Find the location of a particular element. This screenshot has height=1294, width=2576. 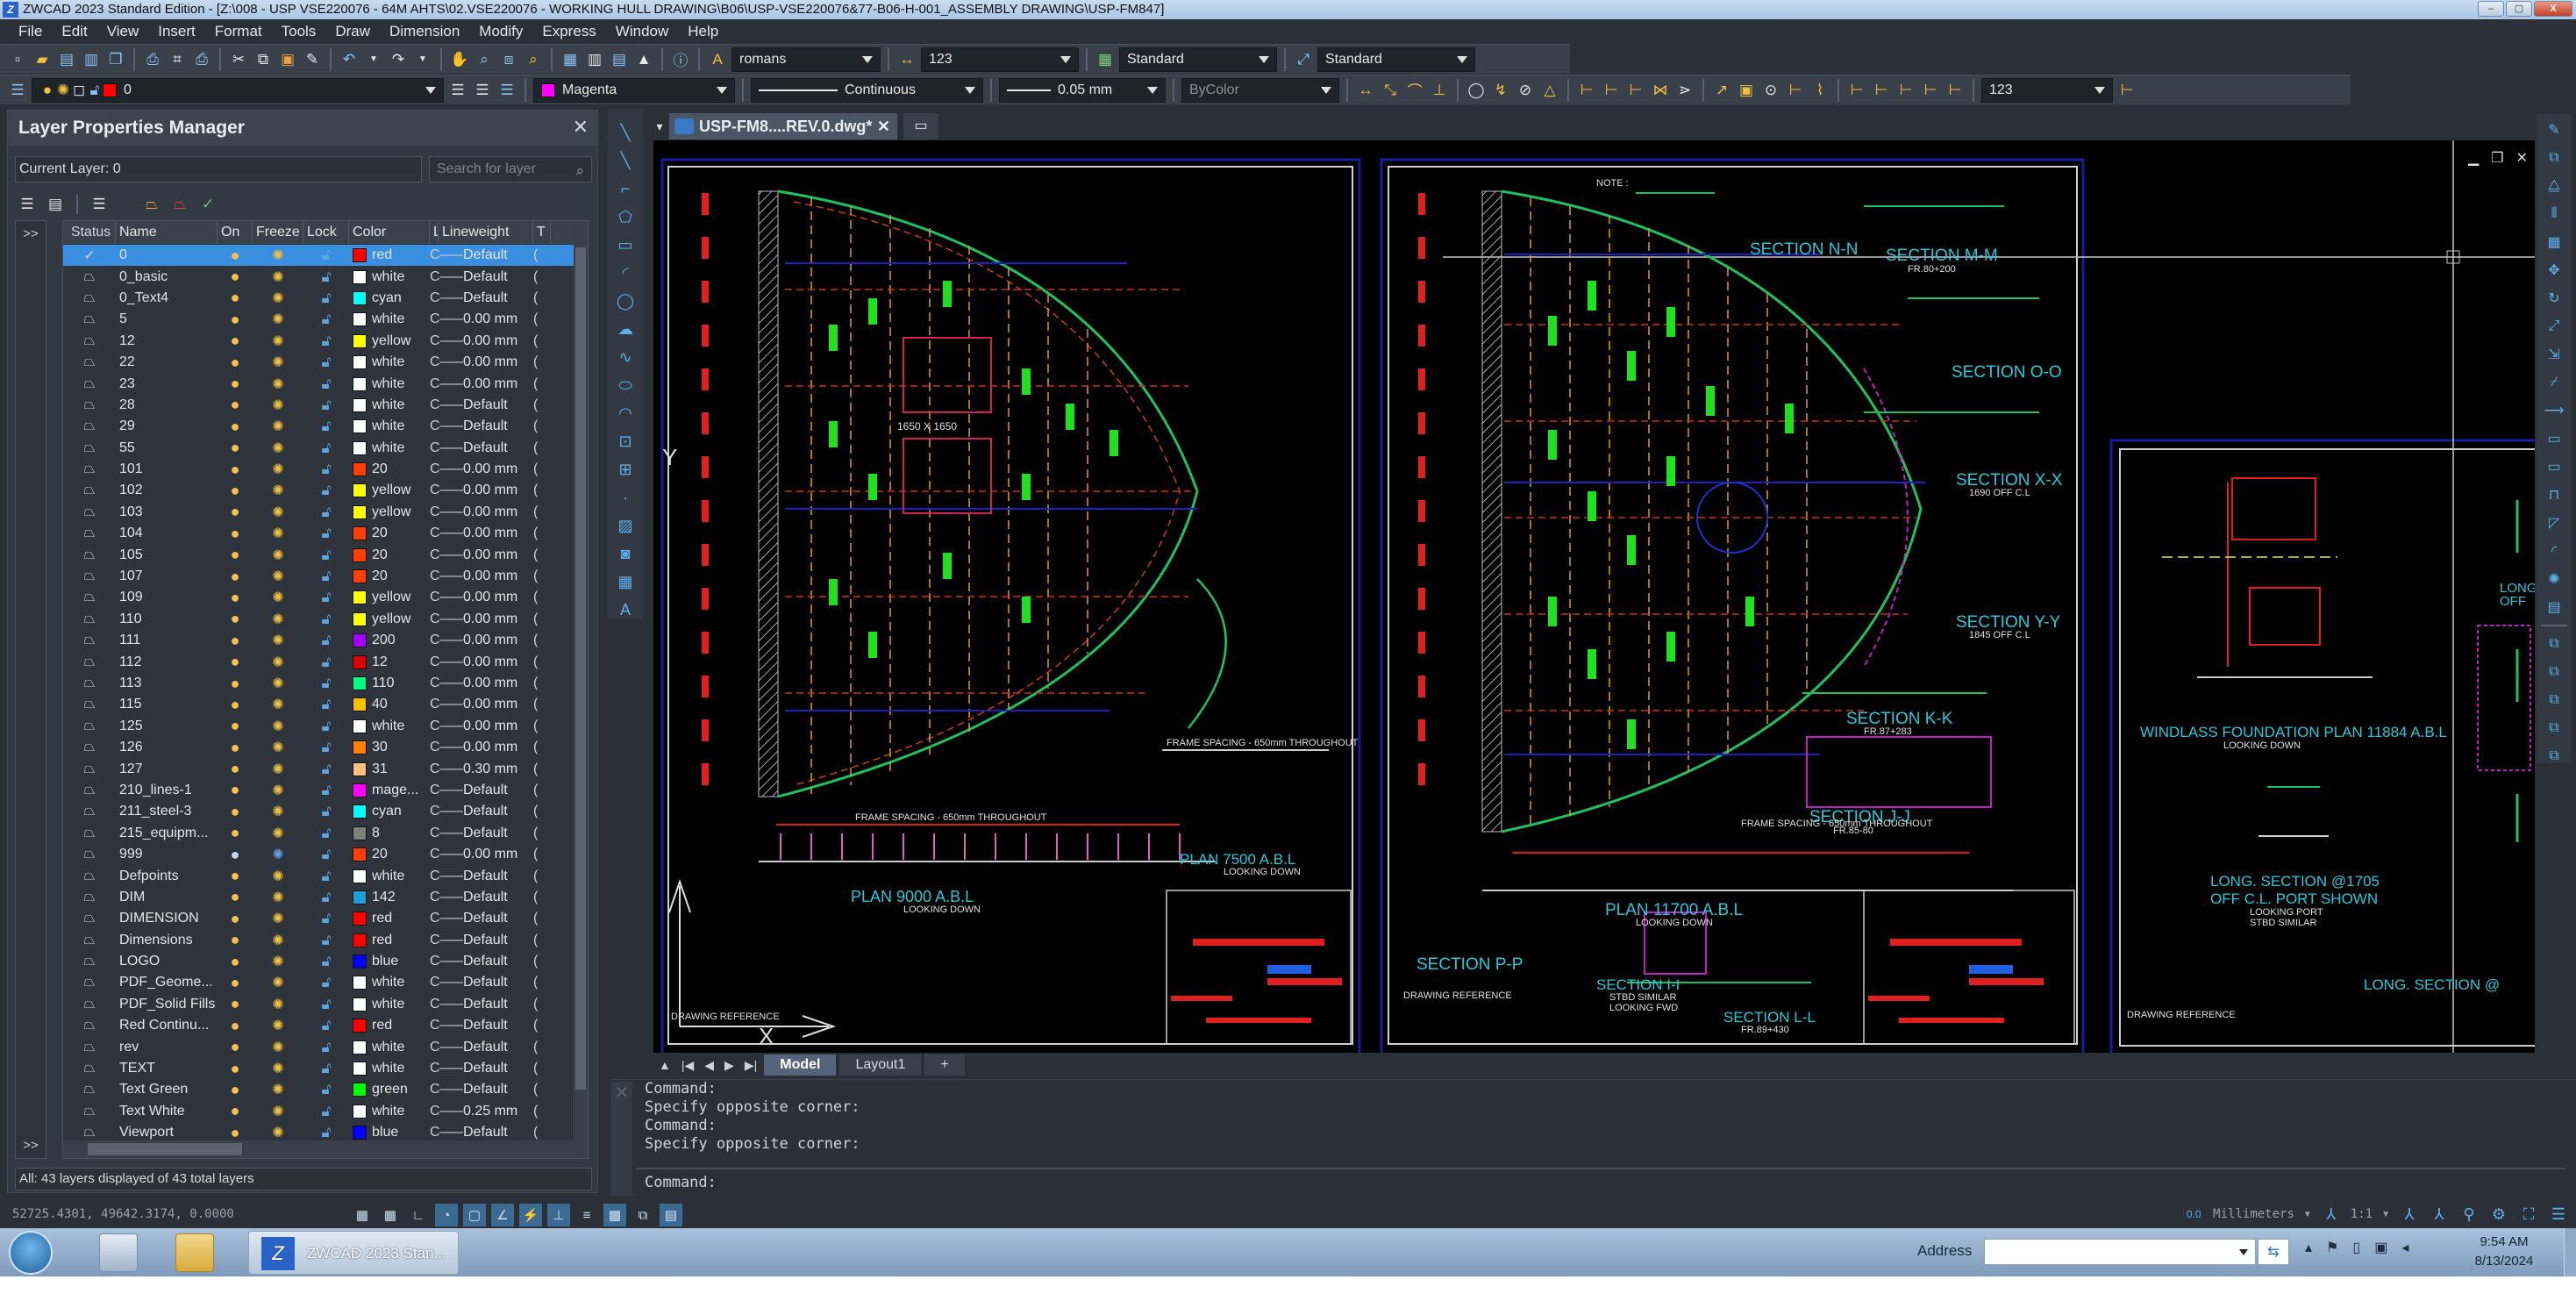

layer-row: ⏢127●✺🔓︎31C——0.30 mm( is located at coordinates (319, 768).